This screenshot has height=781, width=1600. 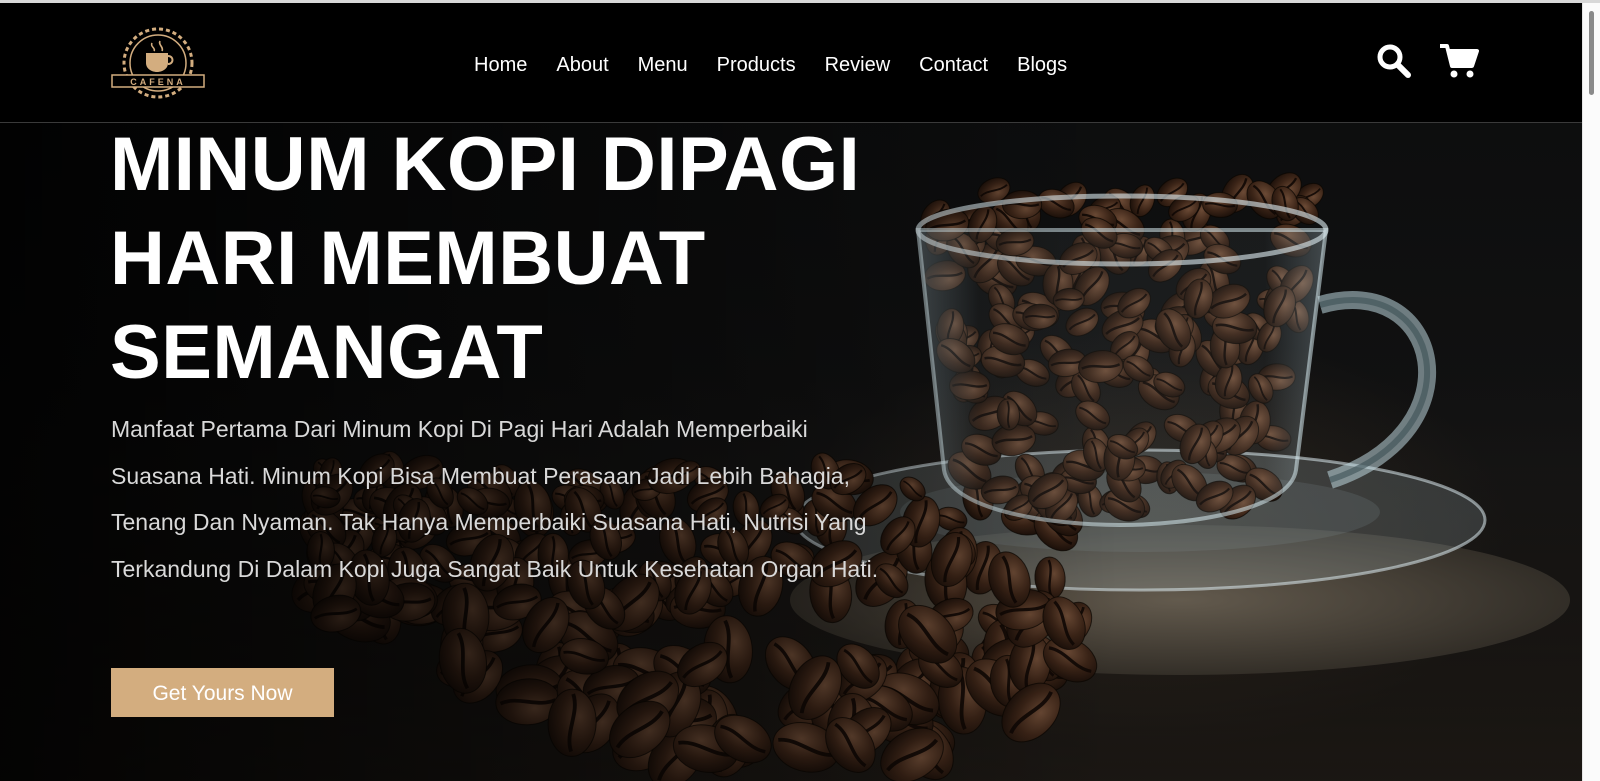 I want to click on hero-title-line-3: SEMANGAT, so click(x=327, y=352).